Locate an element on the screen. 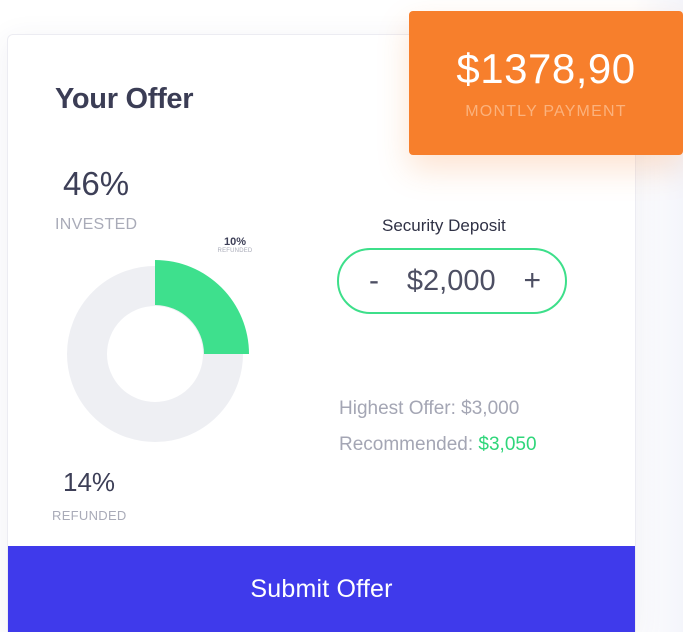  monthly-payment-badge: $1378,90 MONTLY PAYMENT is located at coordinates (546, 83).